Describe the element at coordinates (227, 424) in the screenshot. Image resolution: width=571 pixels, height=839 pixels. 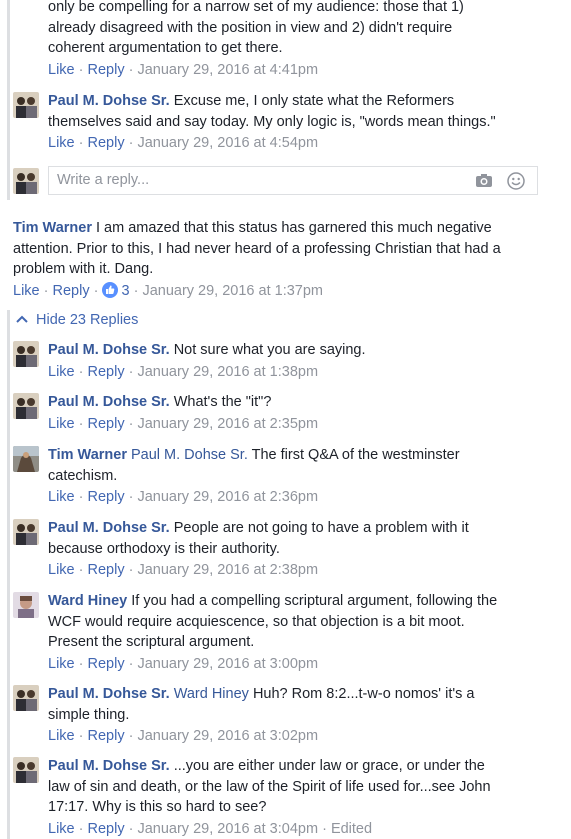
I see `timestamp: January 29, 2016 at 2:35pm` at that location.